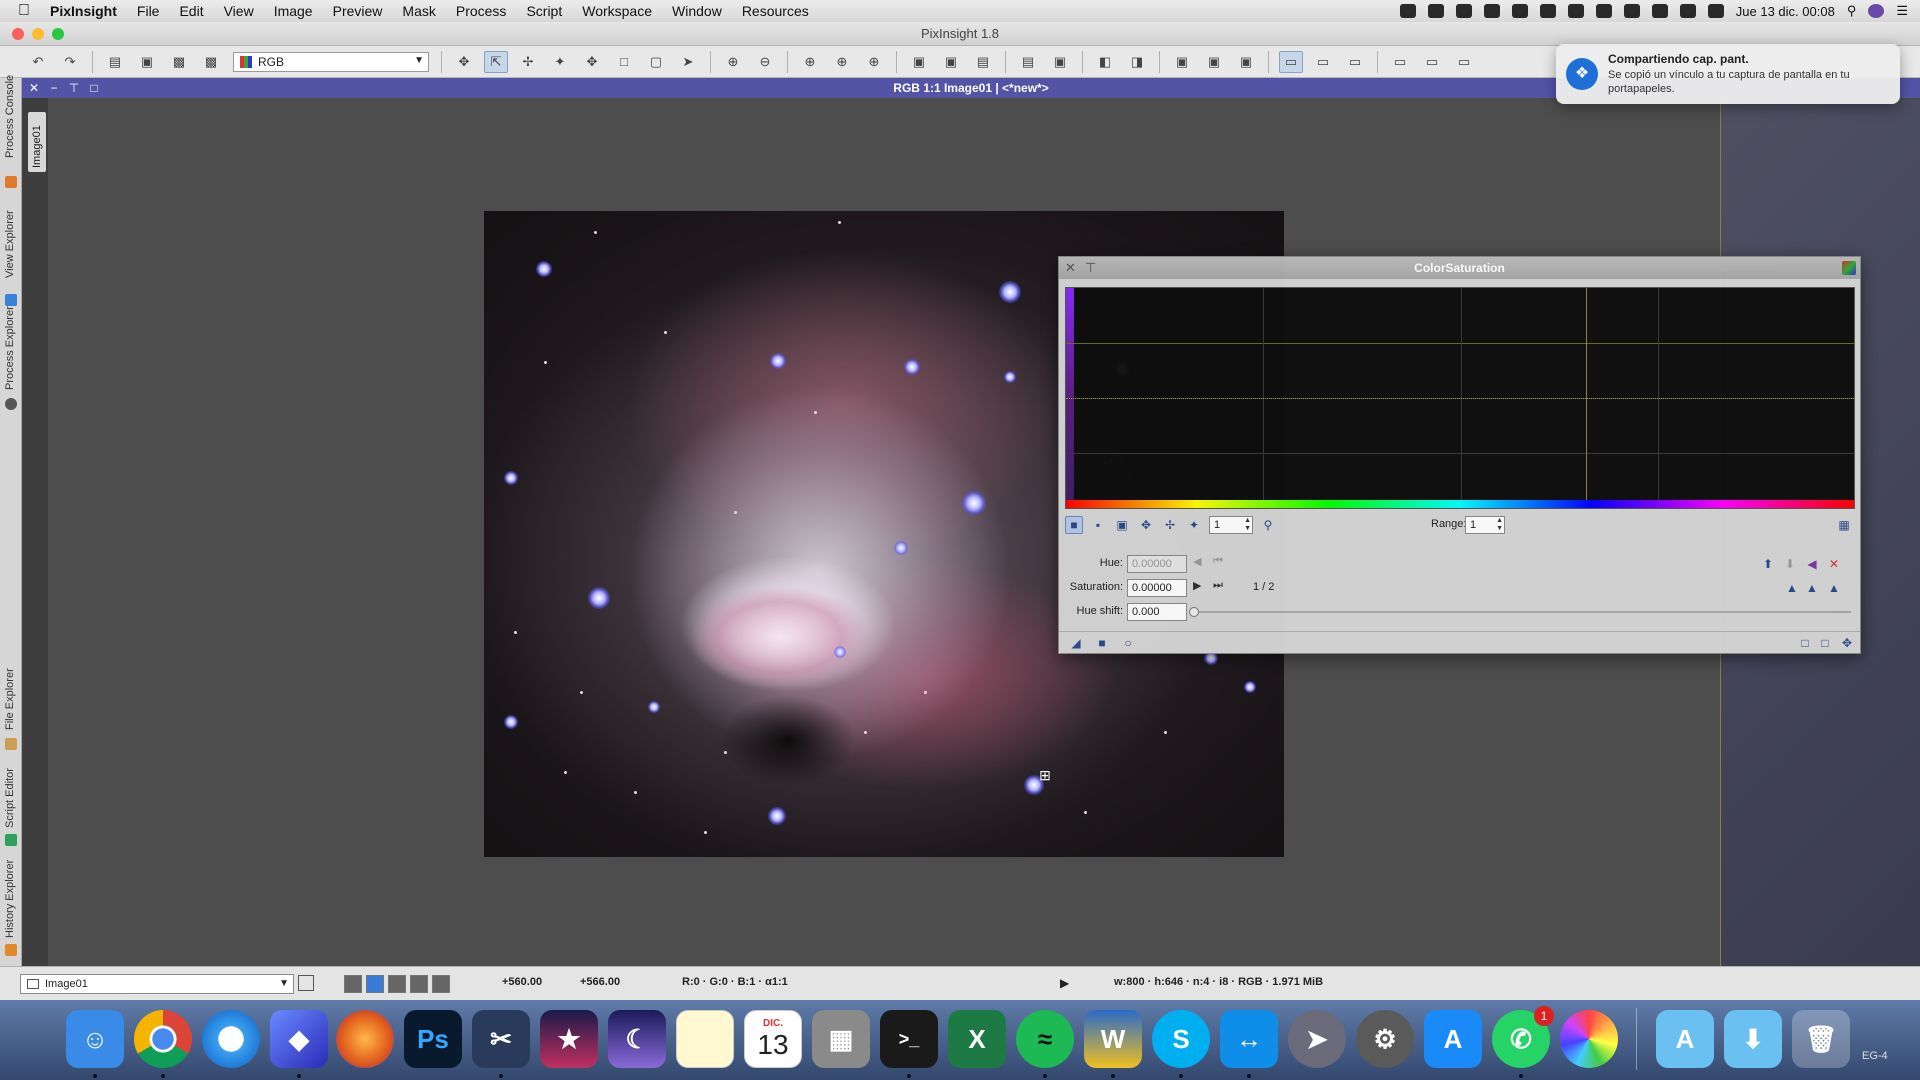  I want to click on zoom-out-icon: ⊖, so click(765, 62).